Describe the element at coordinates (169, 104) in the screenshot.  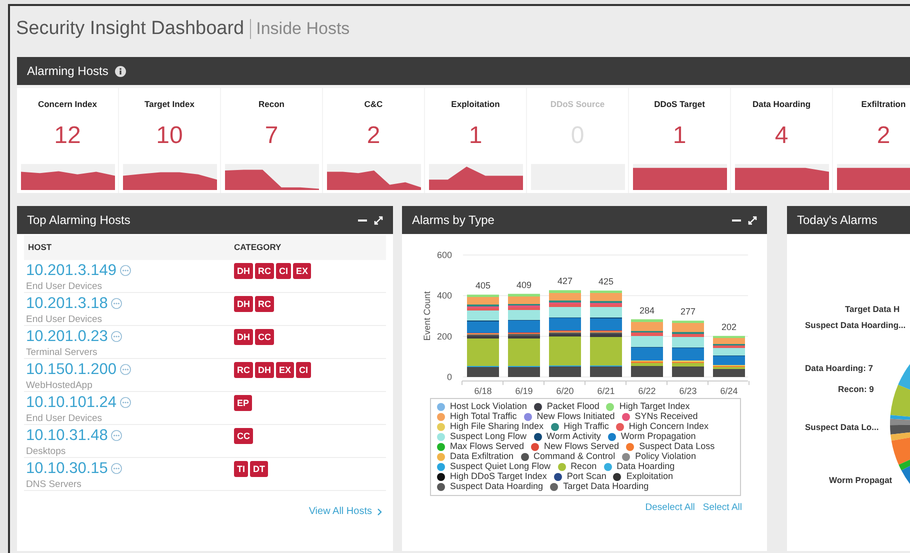
I see `tile-label: Target Index` at that location.